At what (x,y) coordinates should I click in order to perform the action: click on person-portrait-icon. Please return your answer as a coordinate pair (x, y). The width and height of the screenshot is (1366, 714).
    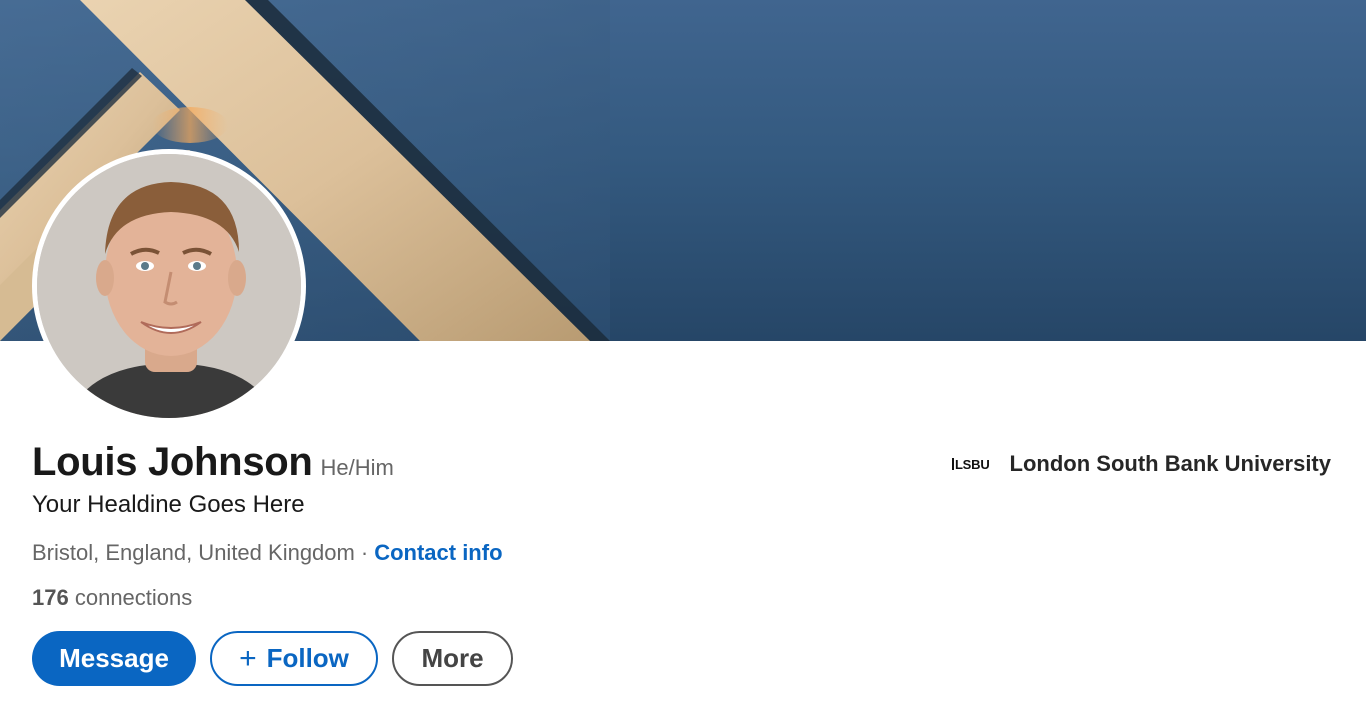
    Looking at the image, I should click on (169, 286).